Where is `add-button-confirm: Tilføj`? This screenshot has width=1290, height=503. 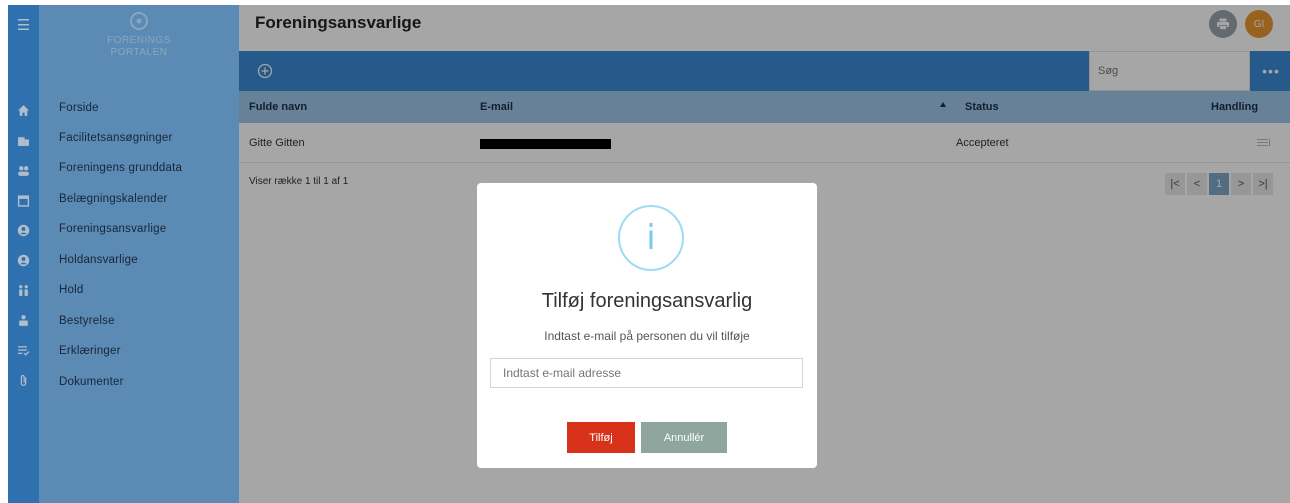 add-button-confirm: Tilføj is located at coordinates (601, 437).